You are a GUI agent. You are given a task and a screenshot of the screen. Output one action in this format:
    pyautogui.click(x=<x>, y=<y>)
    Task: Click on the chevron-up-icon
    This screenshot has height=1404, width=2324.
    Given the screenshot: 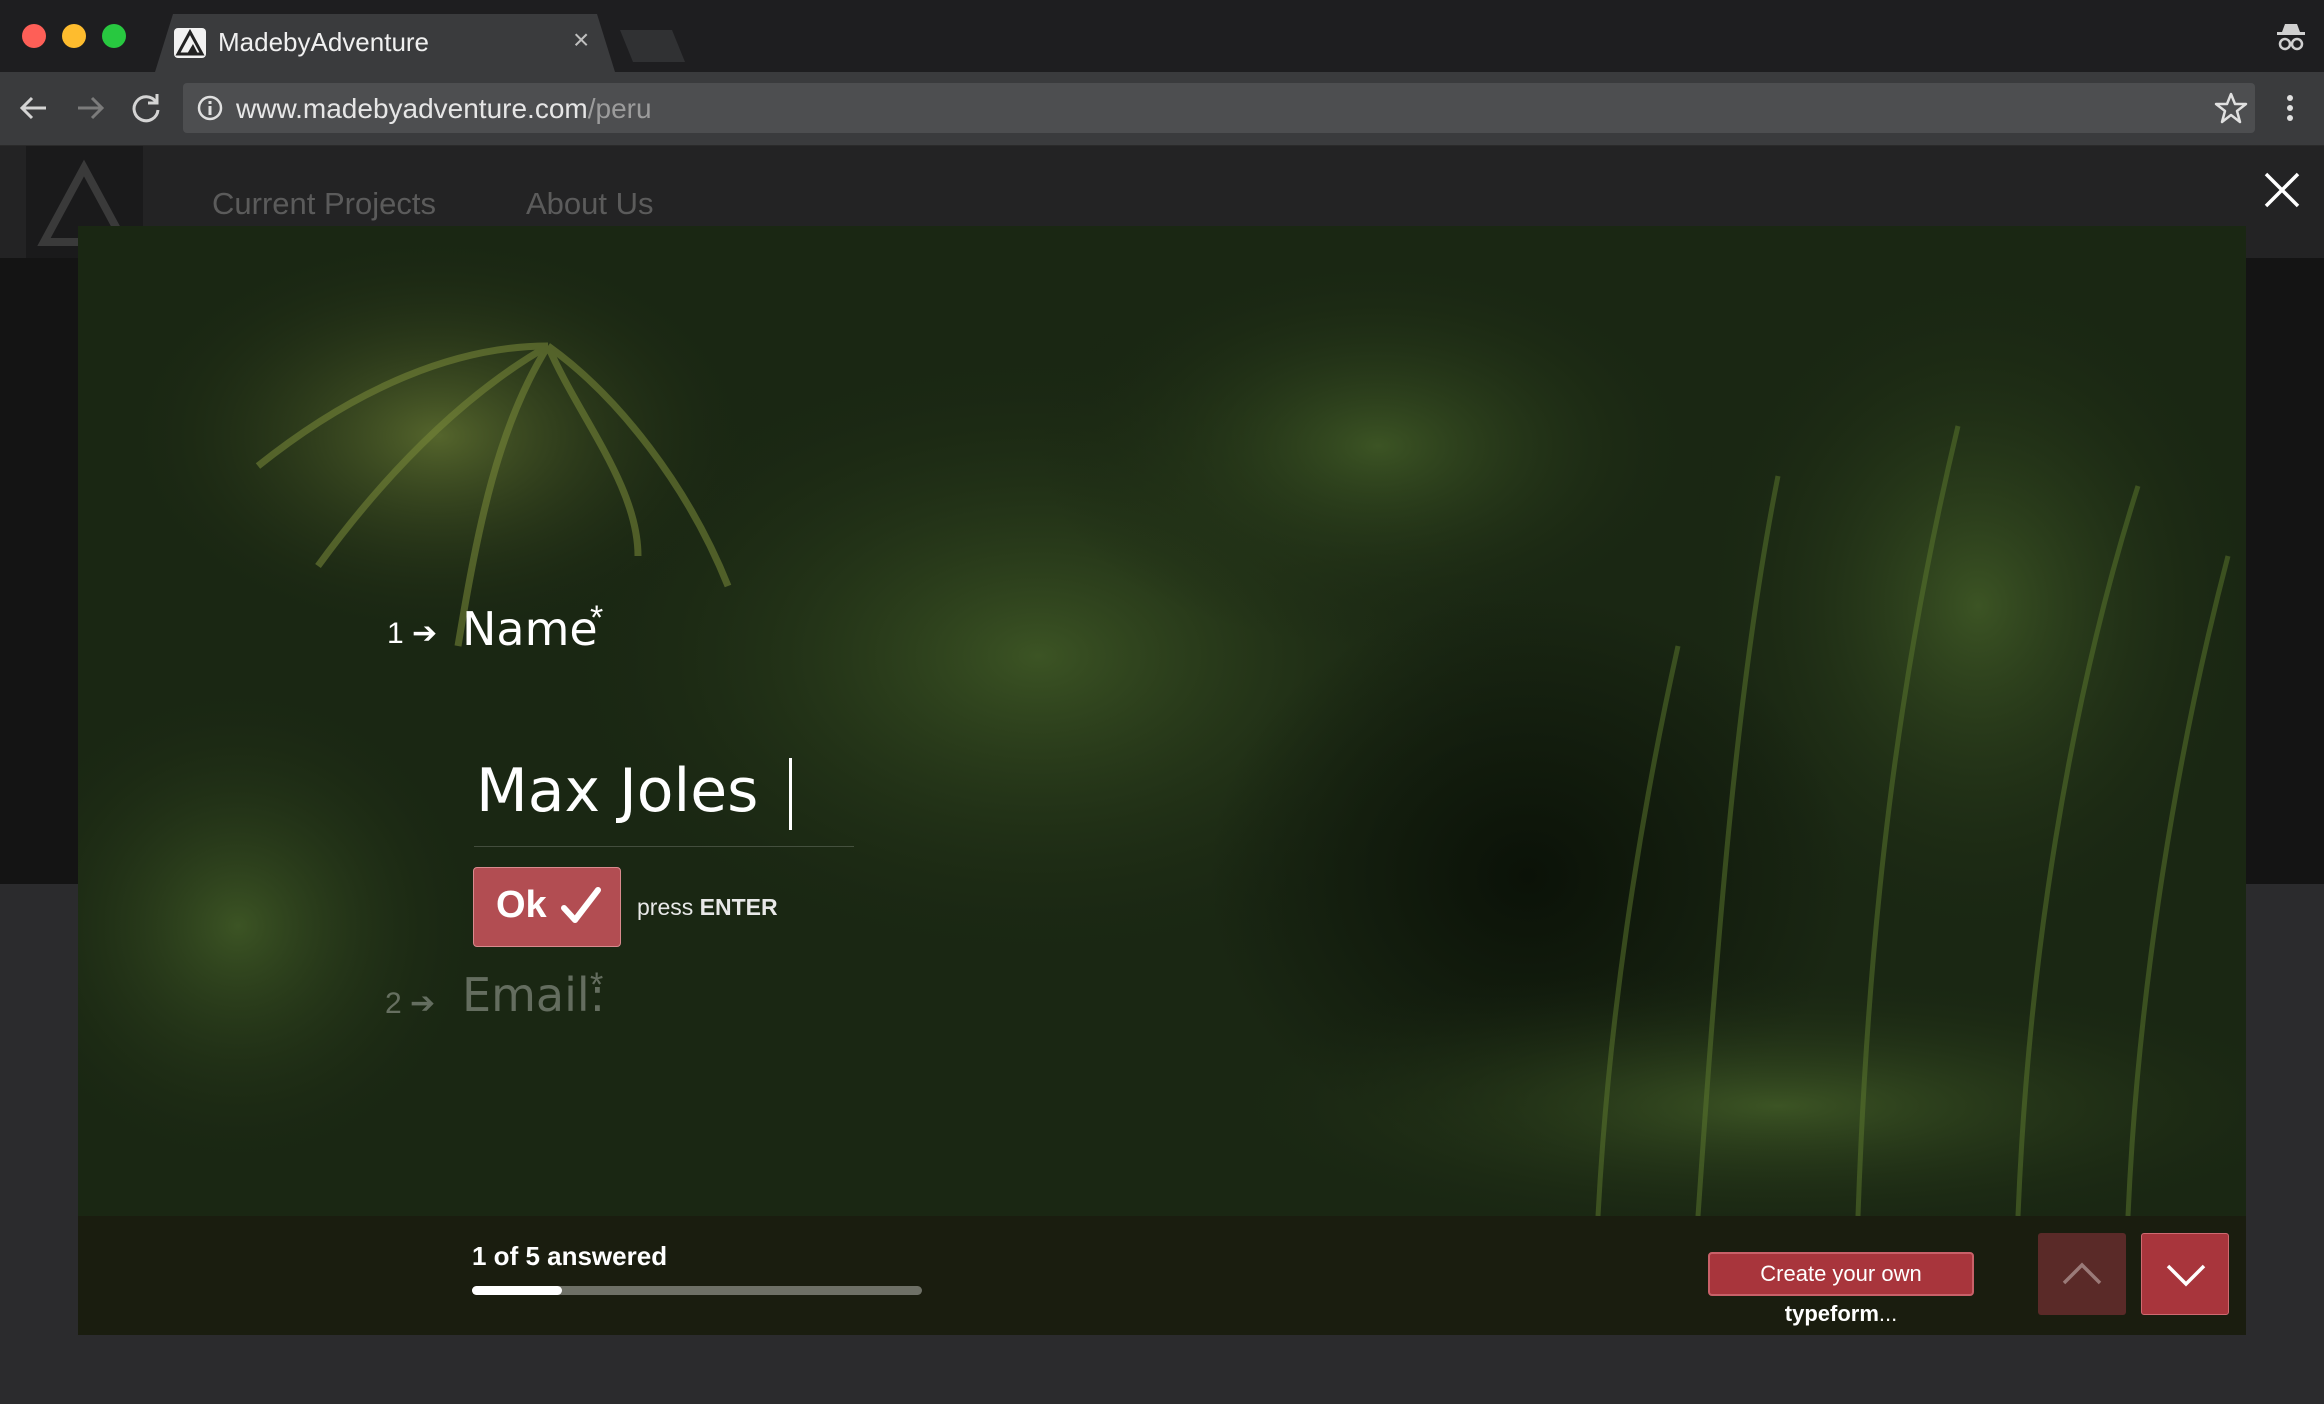 What is the action you would take?
    pyautogui.click(x=2082, y=1273)
    